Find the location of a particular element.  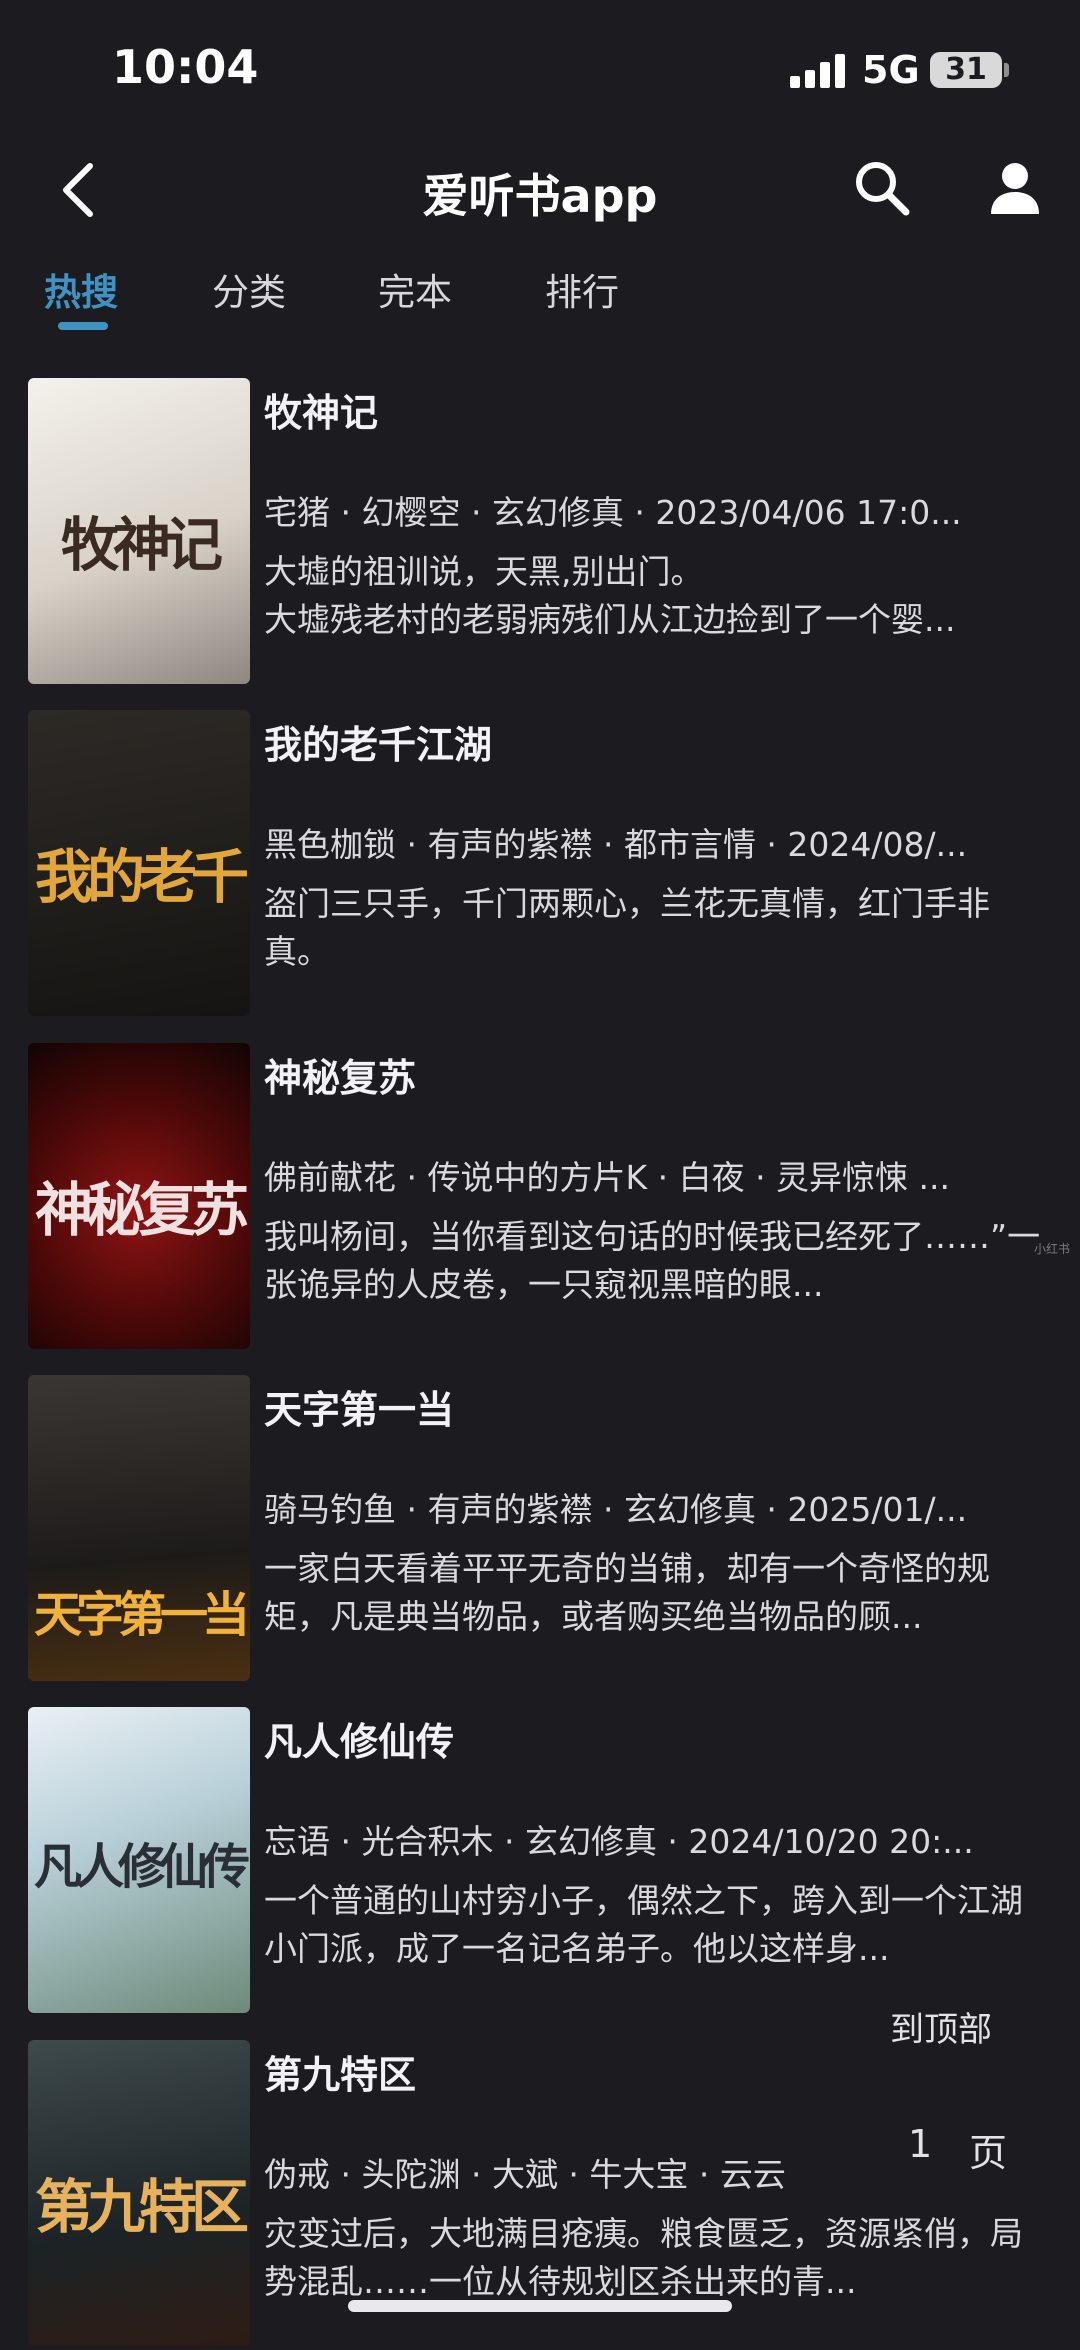

home-indicator is located at coordinates (540, 2306).